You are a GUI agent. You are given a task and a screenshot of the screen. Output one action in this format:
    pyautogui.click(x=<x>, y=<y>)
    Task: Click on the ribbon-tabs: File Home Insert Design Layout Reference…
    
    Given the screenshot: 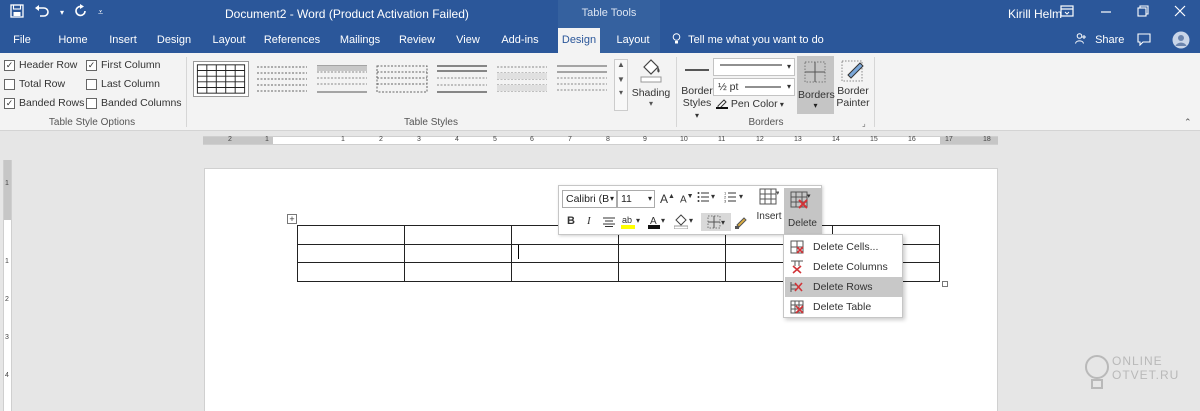 What is the action you would take?
    pyautogui.click(x=600, y=40)
    